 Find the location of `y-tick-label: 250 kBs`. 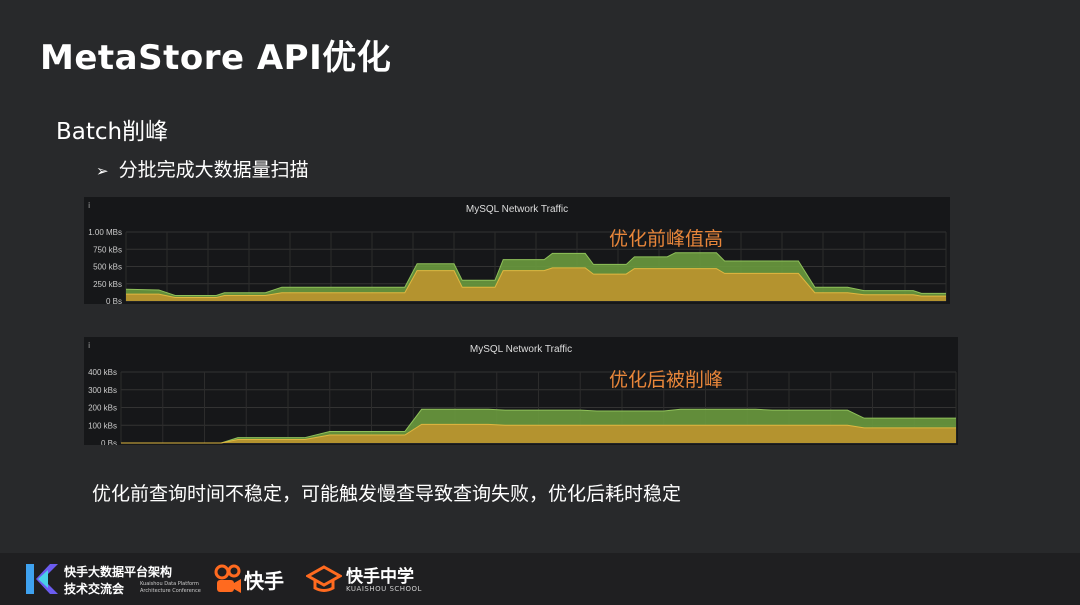

y-tick-label: 250 kBs is located at coordinates (107, 284).